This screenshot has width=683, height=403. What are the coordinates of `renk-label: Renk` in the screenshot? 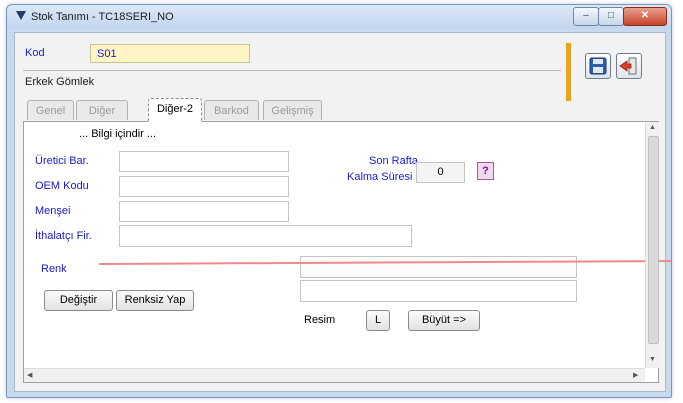 It's located at (54, 269).